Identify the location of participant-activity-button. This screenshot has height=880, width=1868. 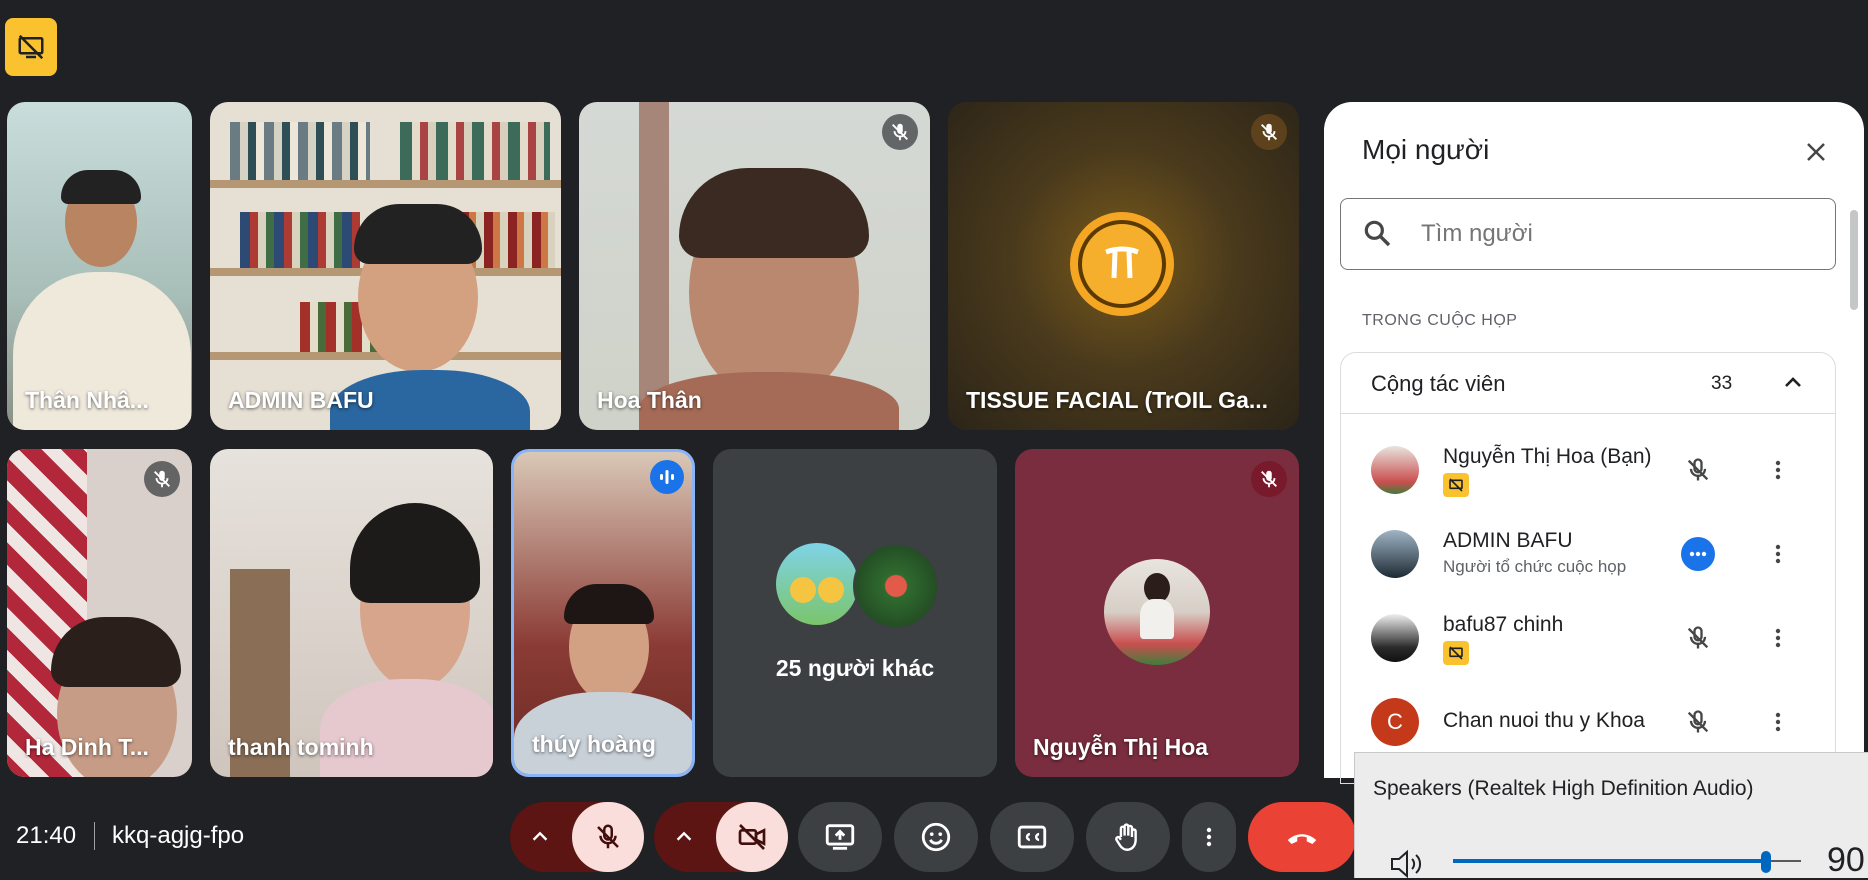
(1698, 554).